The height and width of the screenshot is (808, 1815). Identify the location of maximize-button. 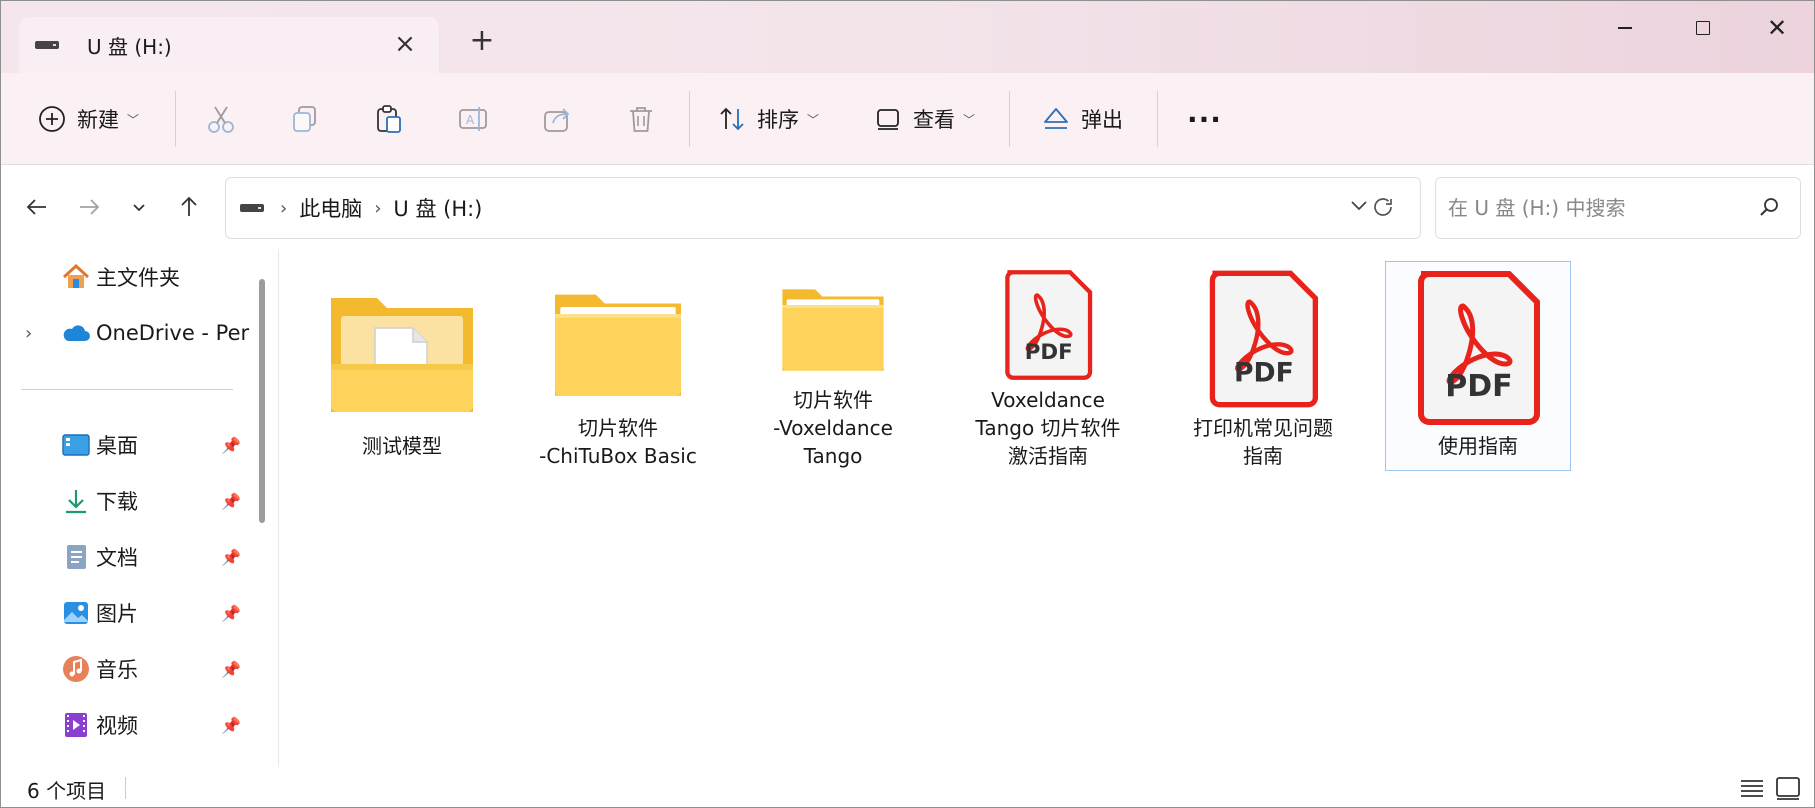
(1703, 28).